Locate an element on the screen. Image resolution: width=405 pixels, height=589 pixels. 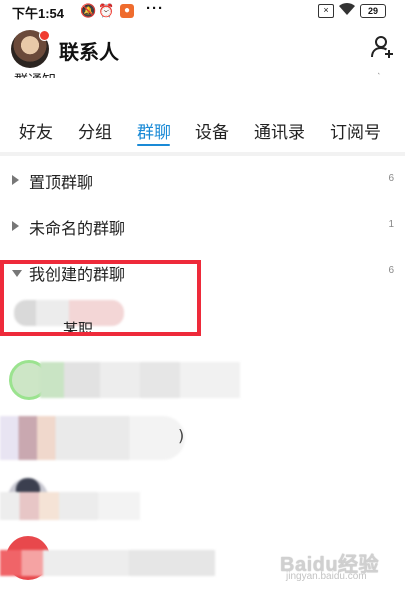
status-bar: 下午1:54 🔕 ⏰ ● ··· × 29 is located at coordinates (202, 11).